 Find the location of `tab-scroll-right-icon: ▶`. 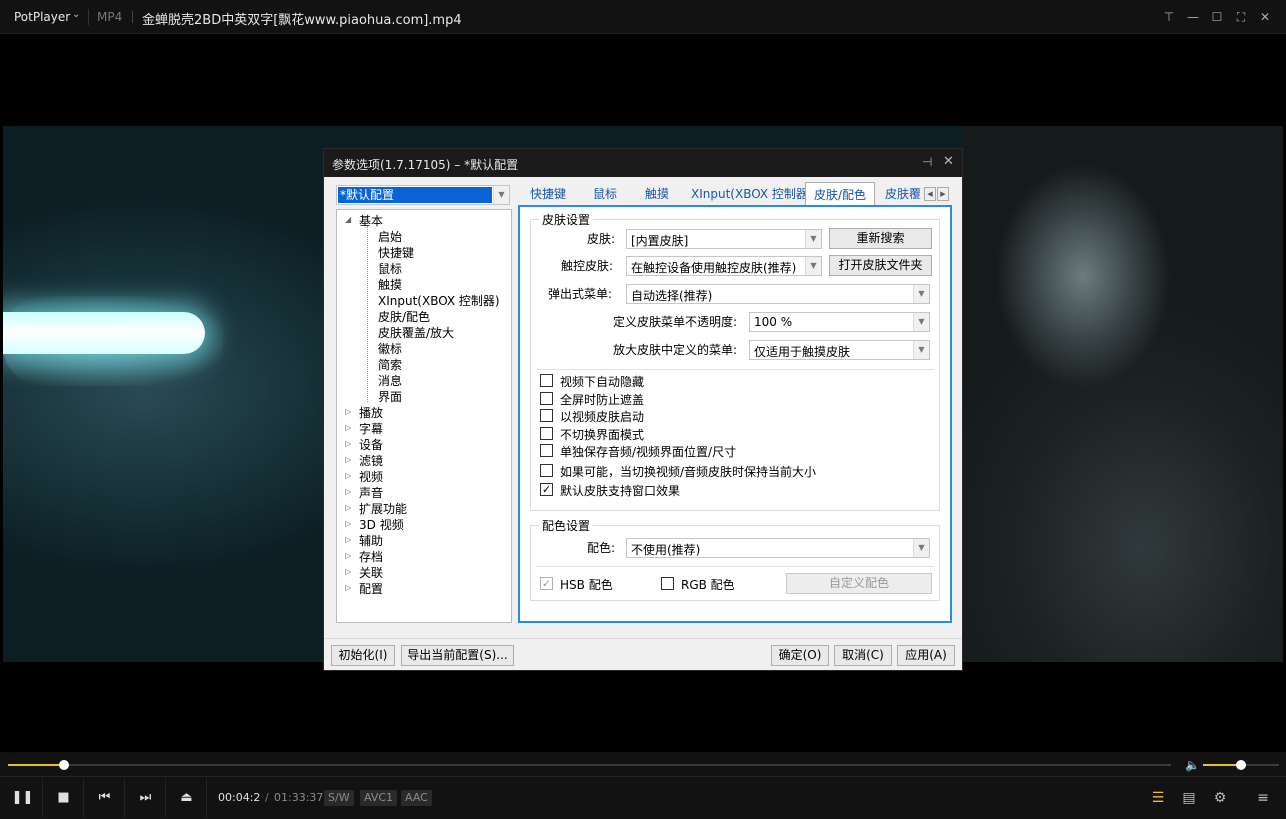

tab-scroll-right-icon: ▶ is located at coordinates (943, 194).